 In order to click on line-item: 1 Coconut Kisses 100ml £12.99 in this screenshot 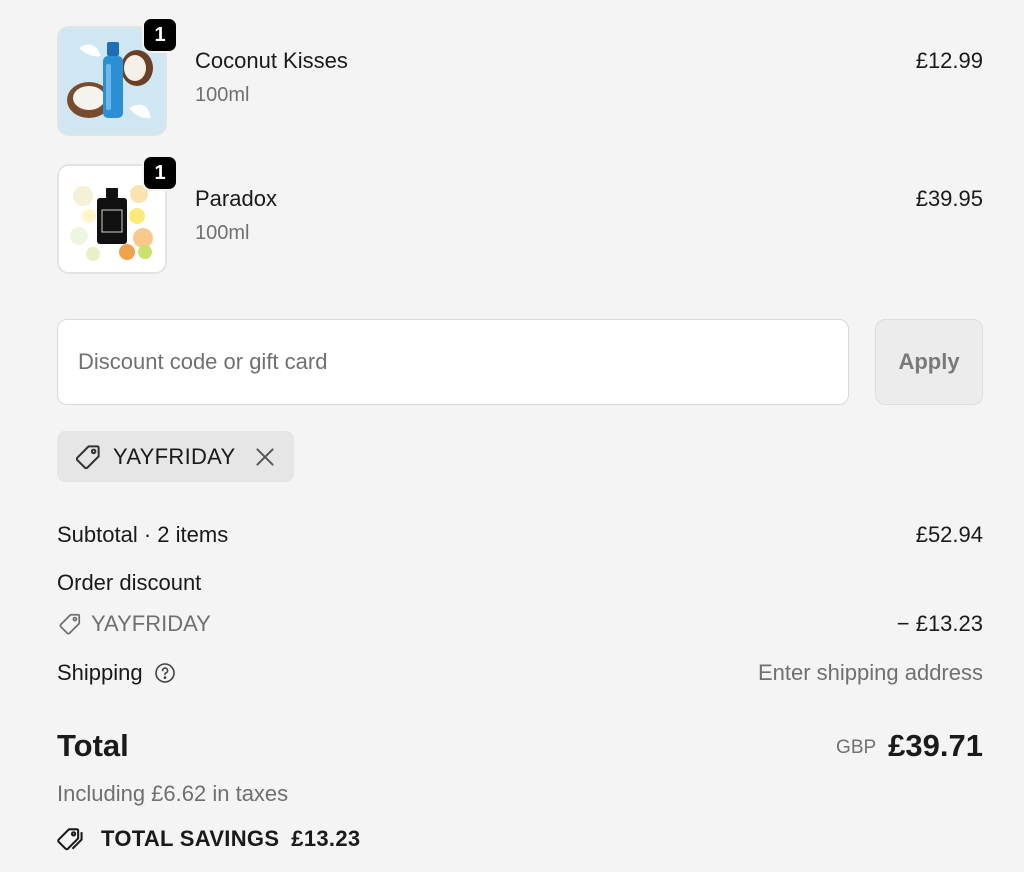, I will do `click(520, 77)`.